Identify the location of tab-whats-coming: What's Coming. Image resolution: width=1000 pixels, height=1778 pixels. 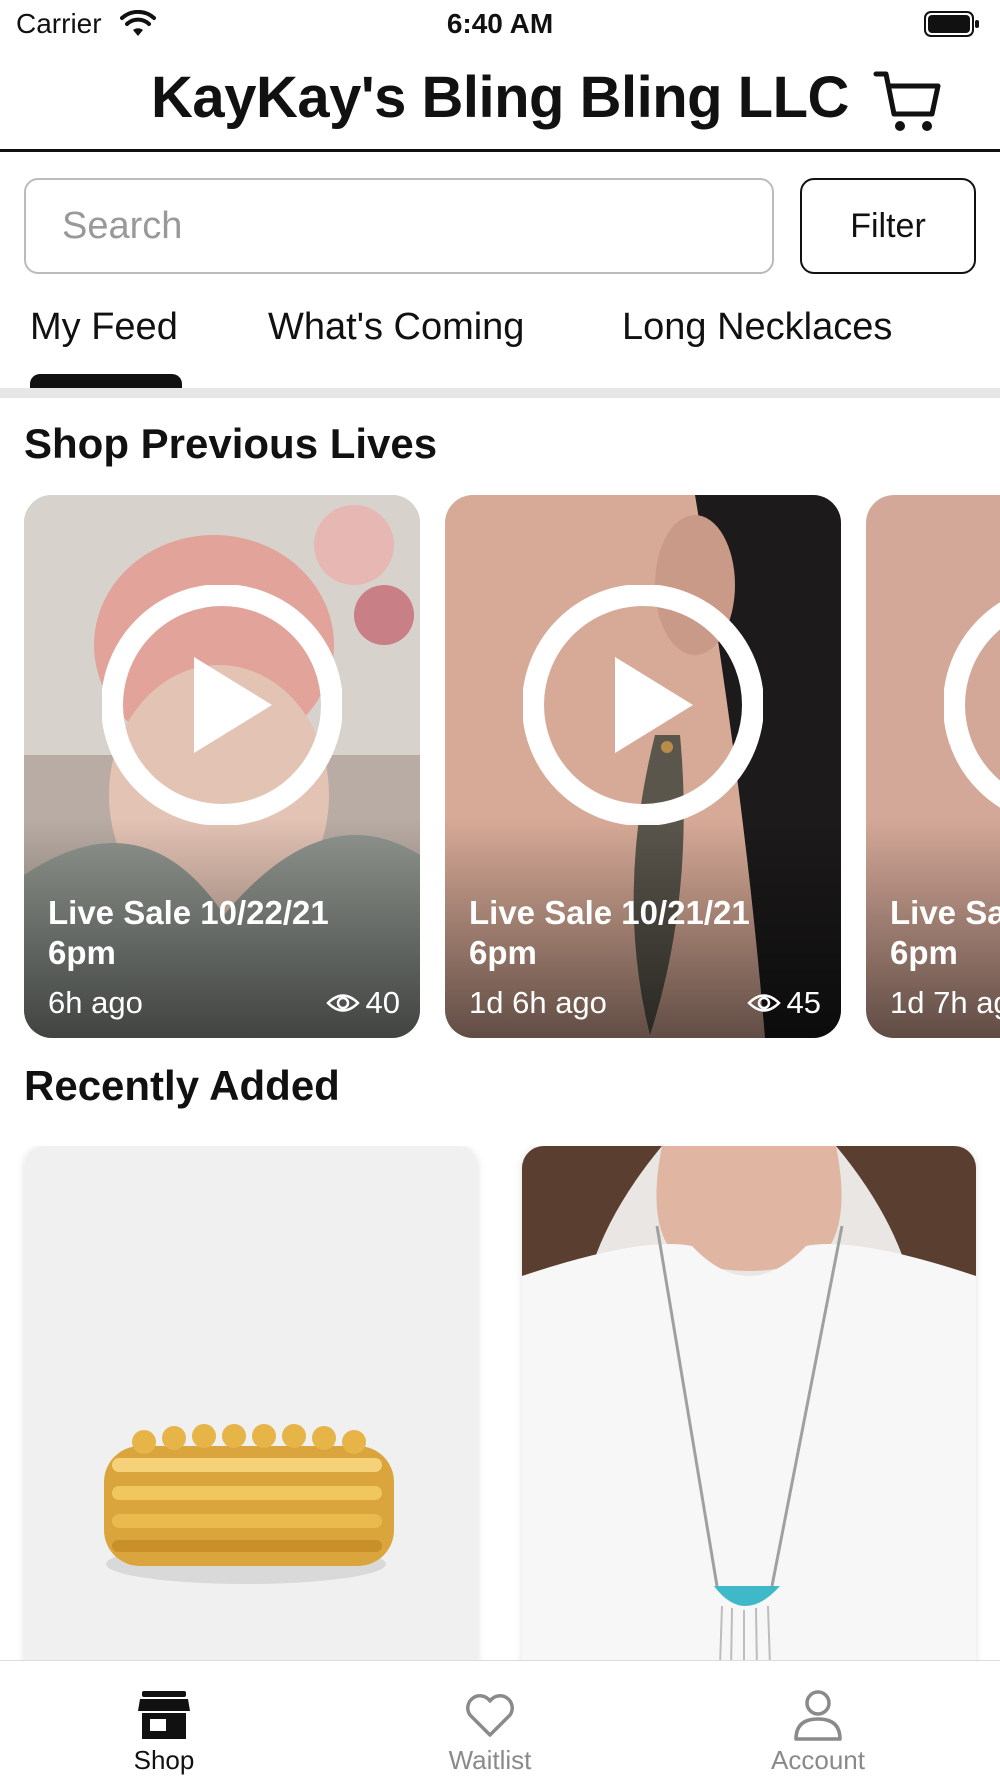
(396, 327).